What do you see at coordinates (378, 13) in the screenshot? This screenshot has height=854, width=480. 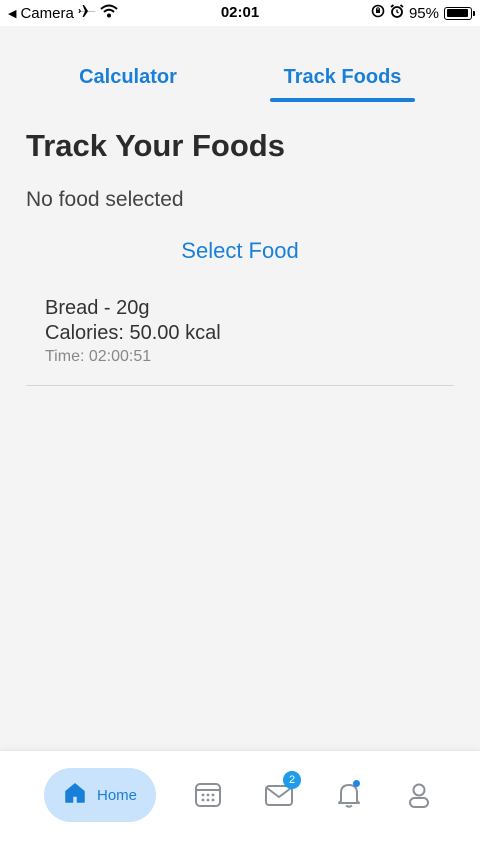 I see `orientation-lock-icon` at bounding box center [378, 13].